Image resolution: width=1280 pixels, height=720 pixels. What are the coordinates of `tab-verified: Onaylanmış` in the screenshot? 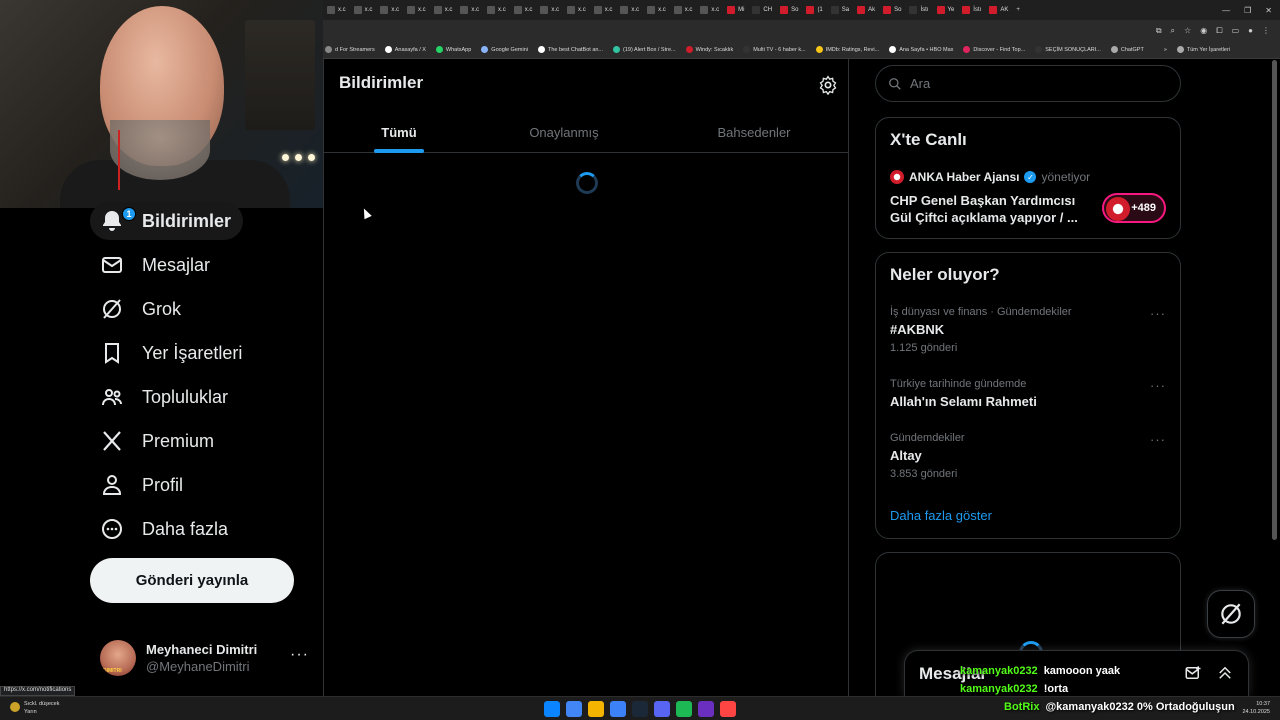 It's located at (564, 132).